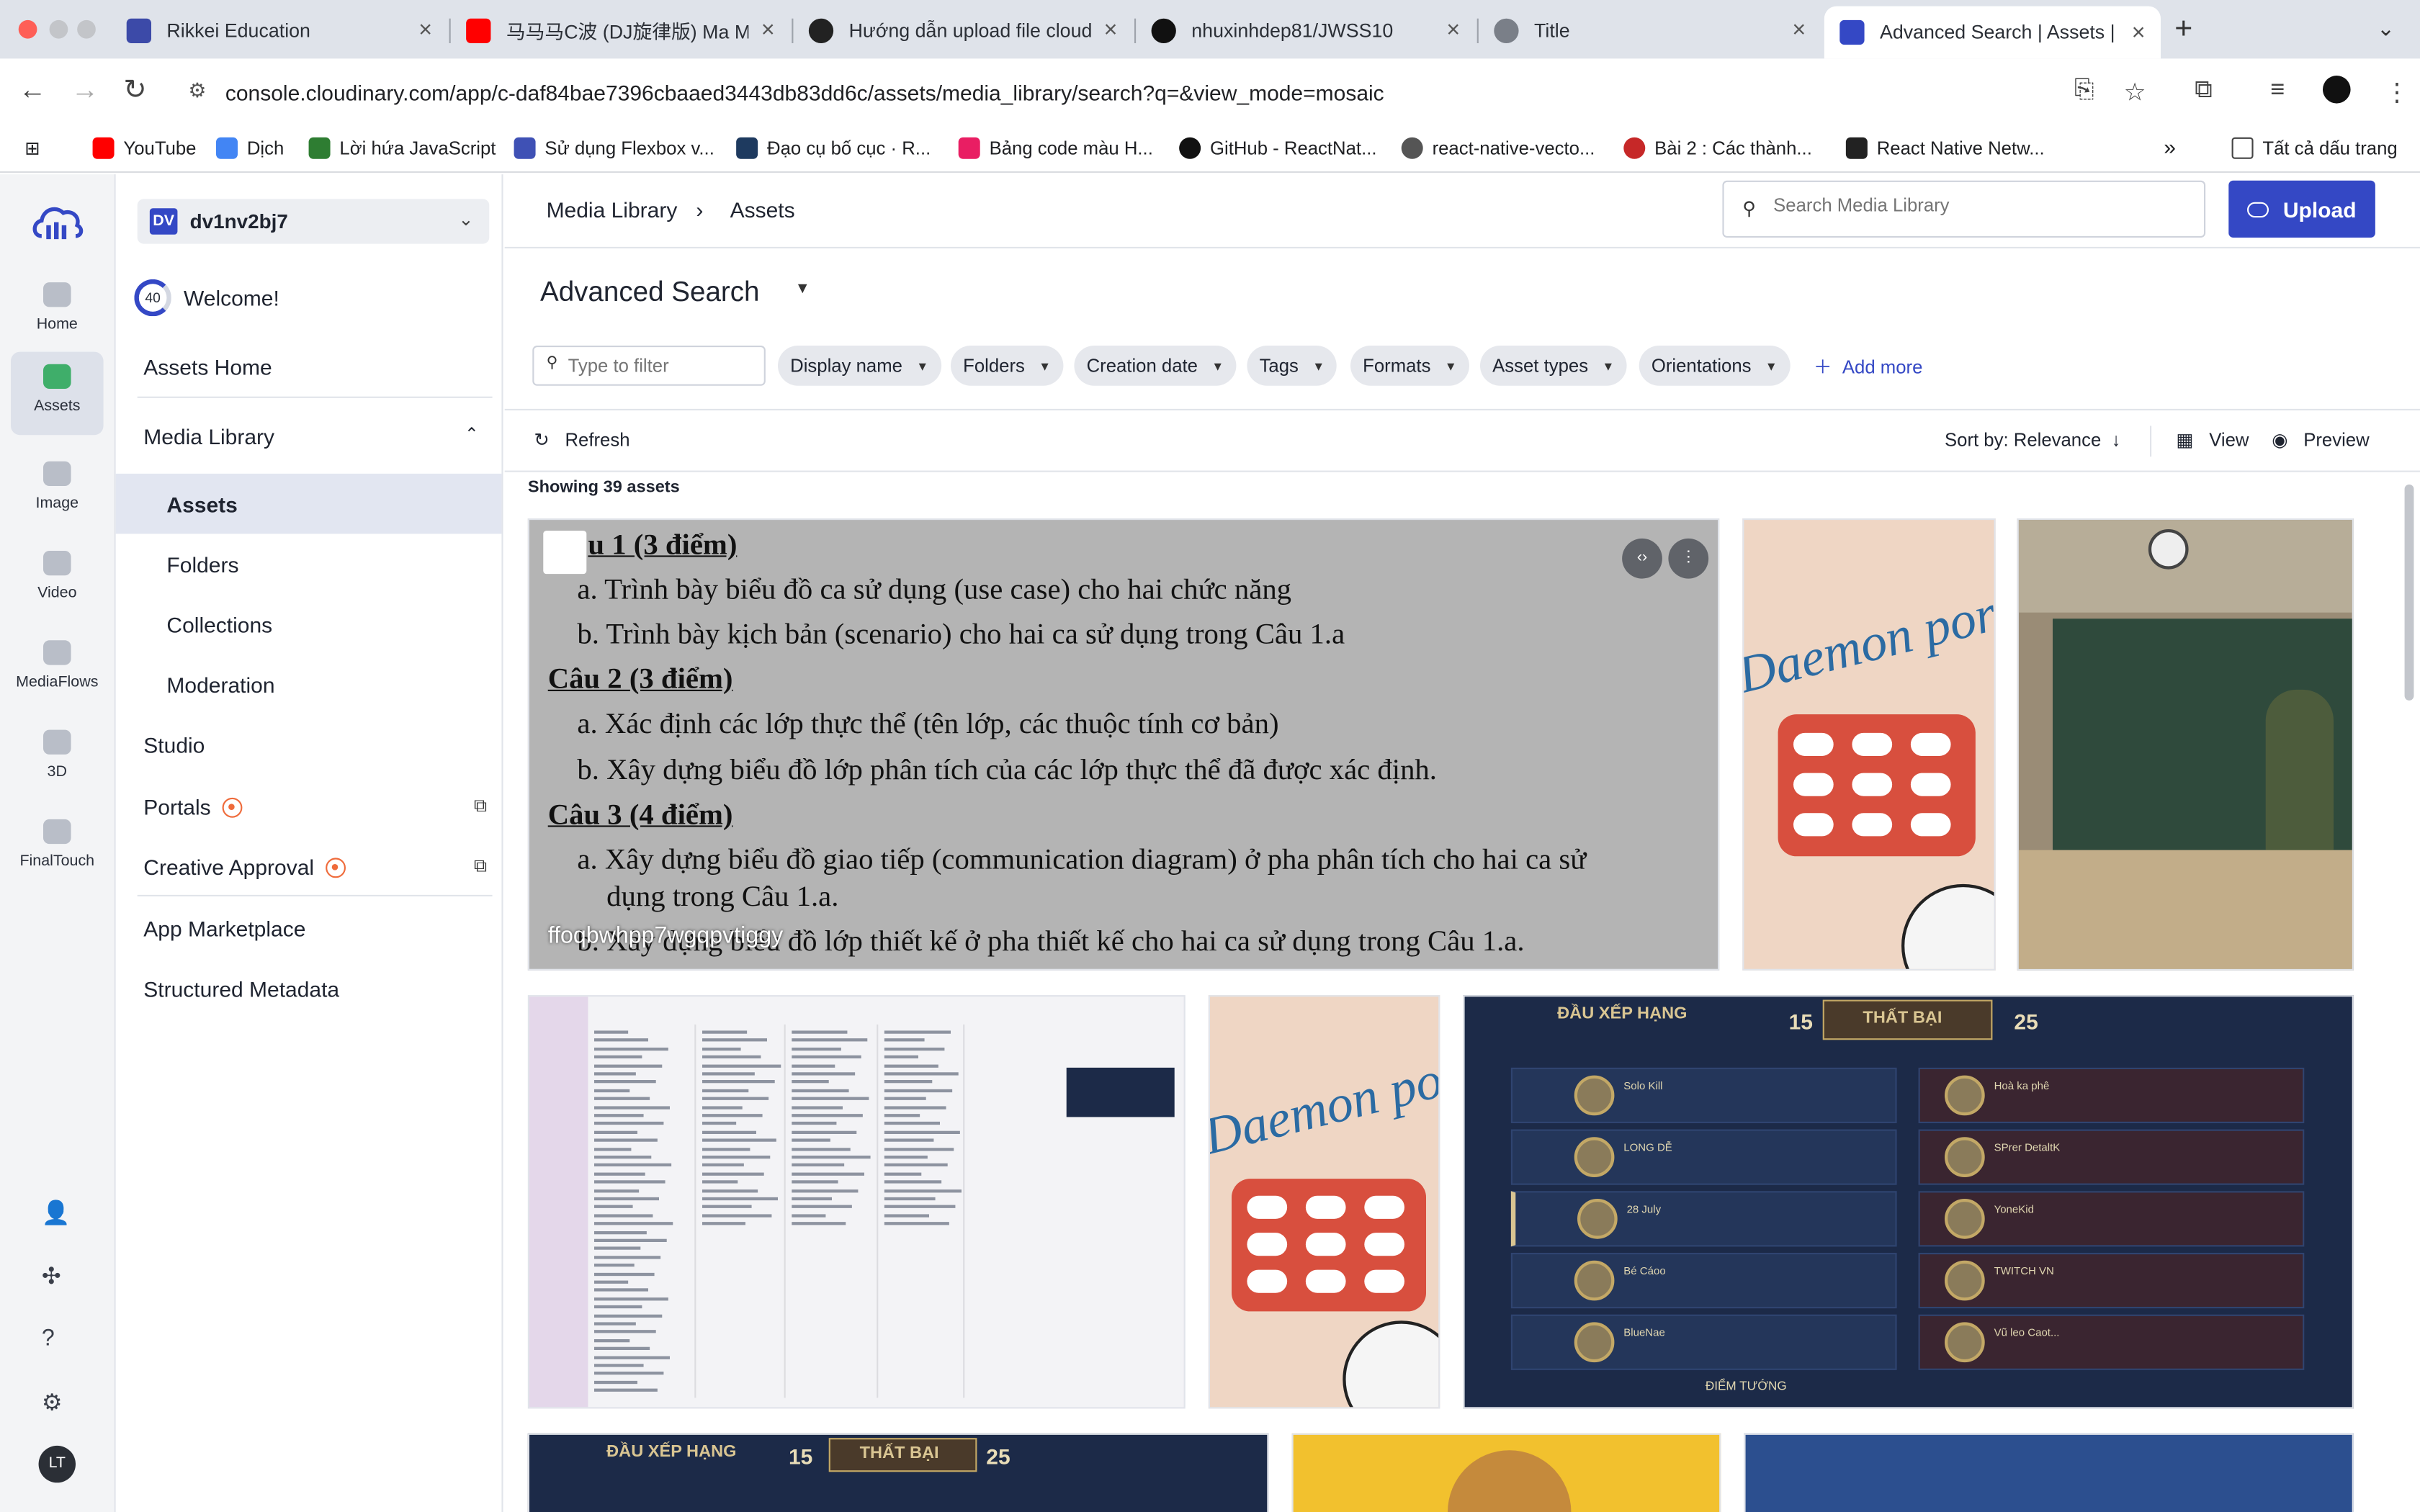 The image size is (2420, 1512). Describe the element at coordinates (57, 491) in the screenshot. I see `rail-image: Image` at that location.